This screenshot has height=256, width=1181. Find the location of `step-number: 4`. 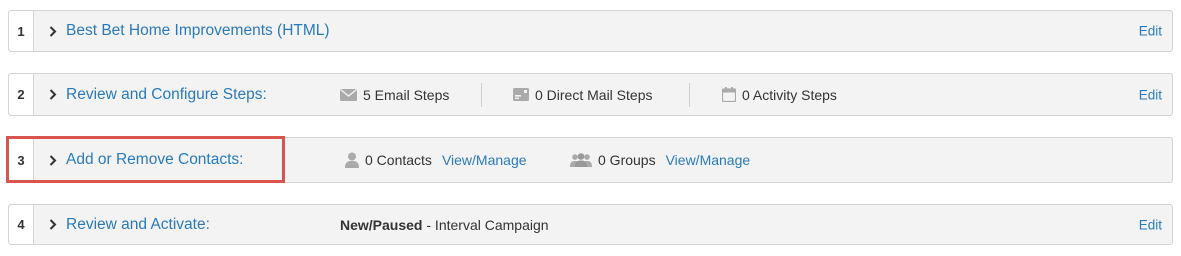

step-number: 4 is located at coordinates (21, 224).